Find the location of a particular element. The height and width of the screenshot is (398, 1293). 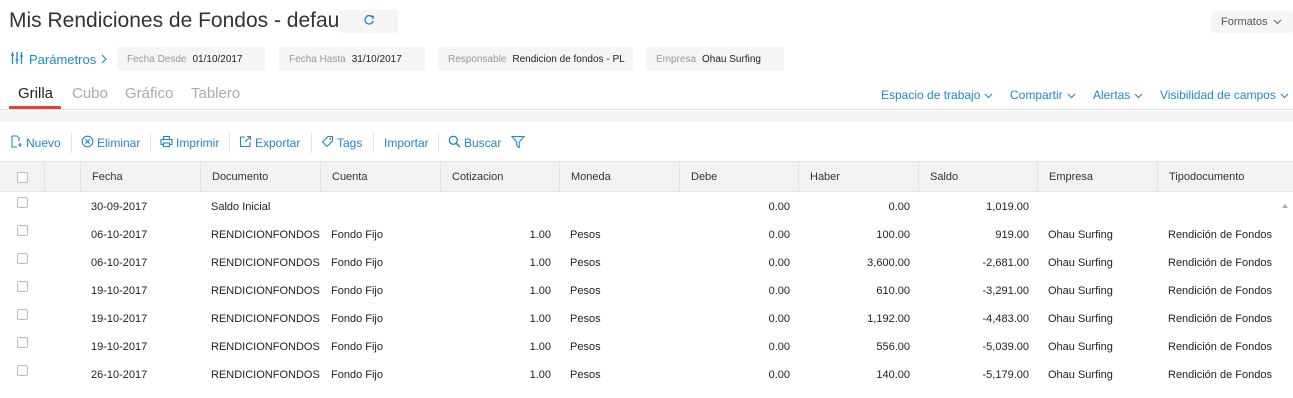

imprimir-button: Imprimir is located at coordinates (189, 143).